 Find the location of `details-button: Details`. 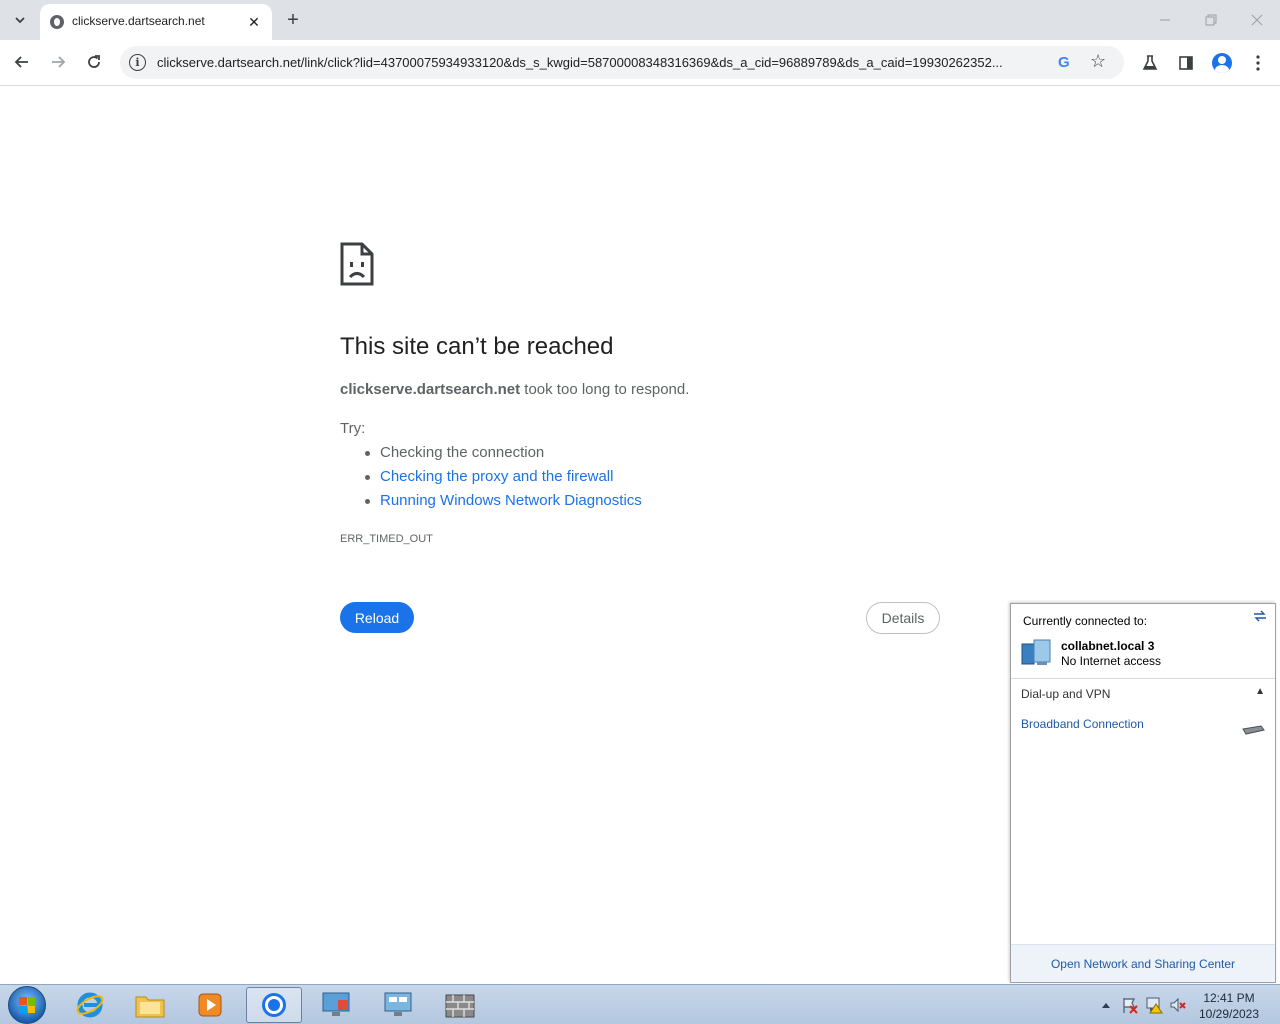

details-button: Details is located at coordinates (903, 618).